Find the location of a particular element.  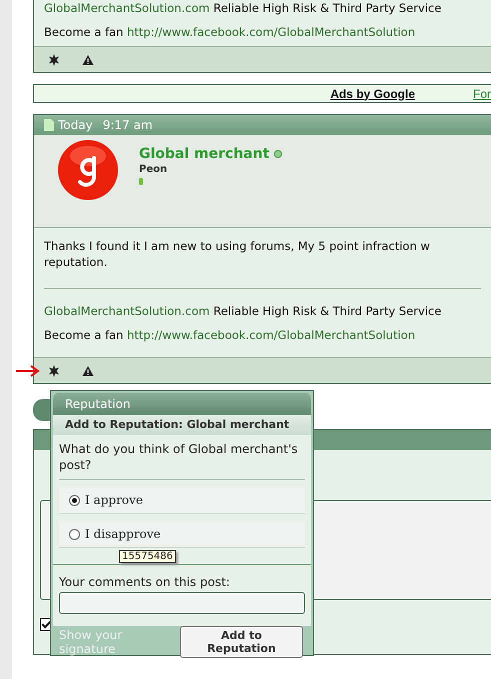

avatar-logo is located at coordinates (88, 170).